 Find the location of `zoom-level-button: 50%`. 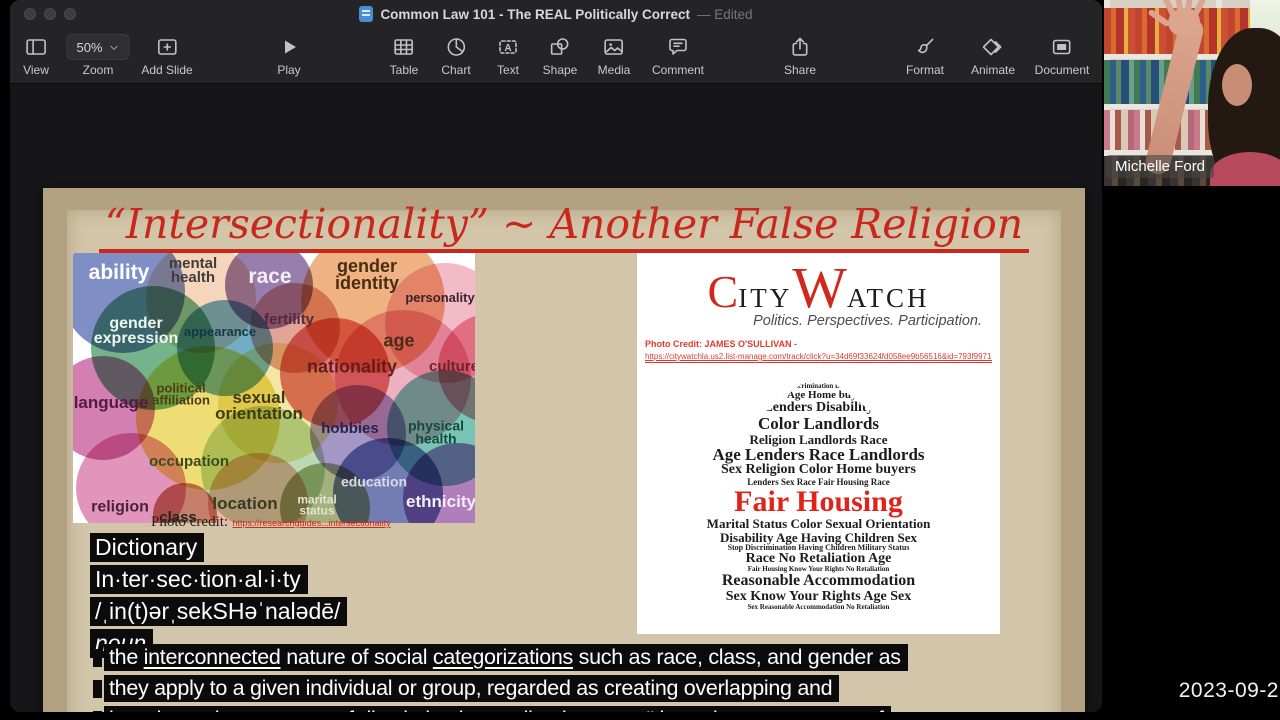

zoom-level-button: 50% is located at coordinates (98, 47).